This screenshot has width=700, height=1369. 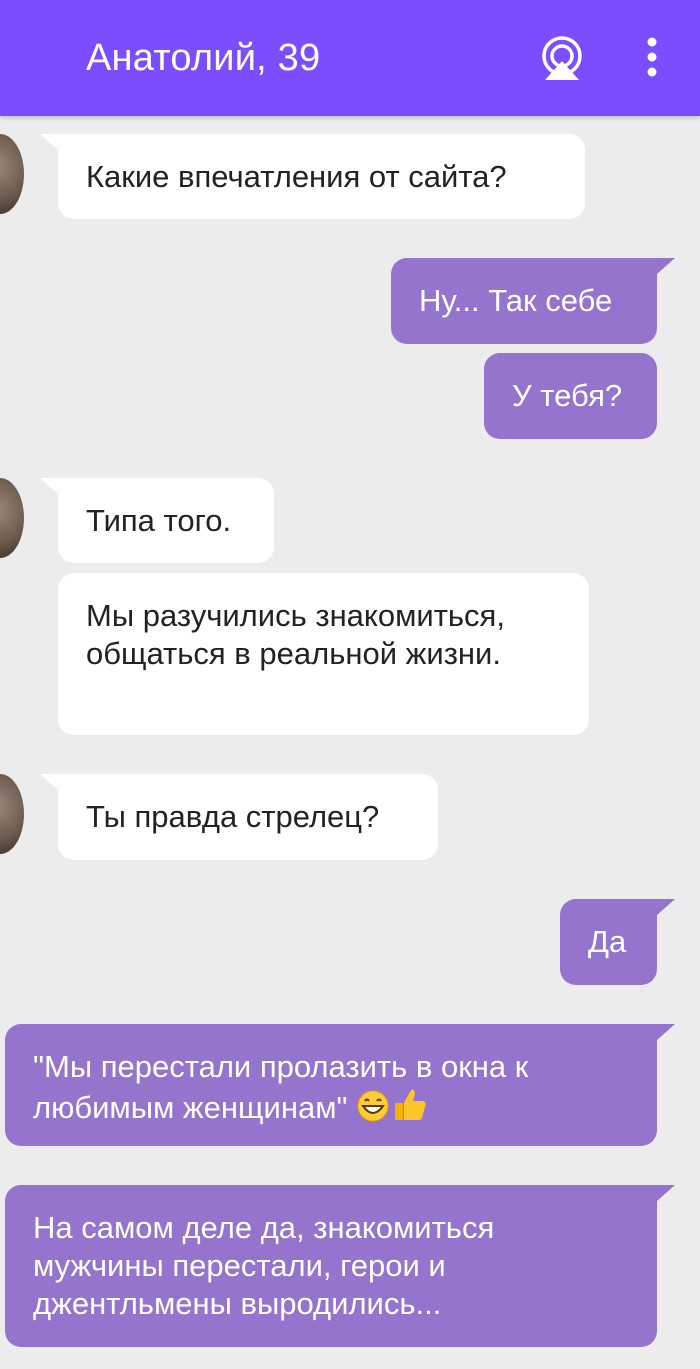 What do you see at coordinates (312, 176) in the screenshot?
I see `message-incoming: Какие впечатления от сайта?` at bounding box center [312, 176].